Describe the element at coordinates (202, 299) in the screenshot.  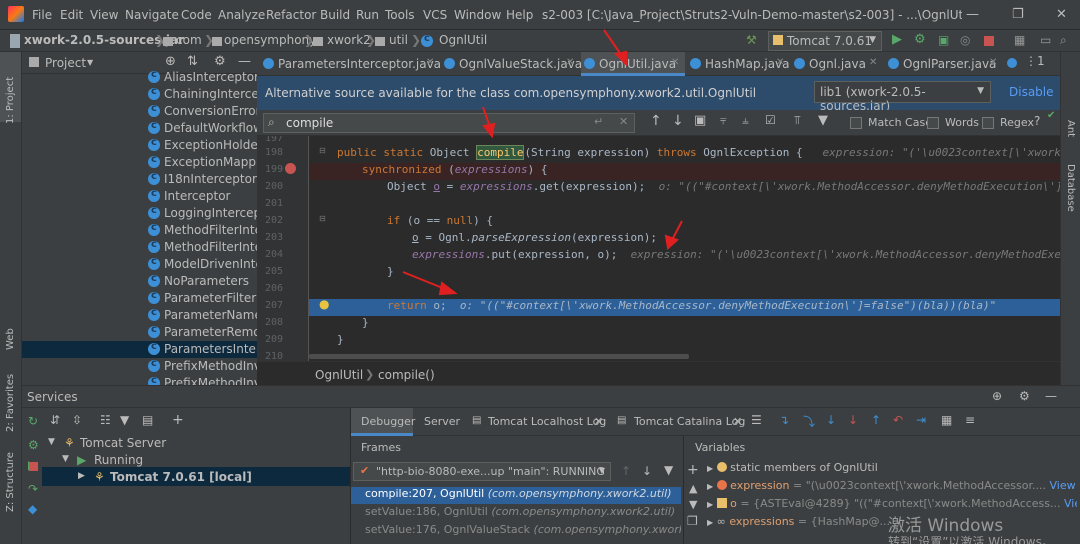
I see `project-class-item: ParameterFilterInterceptor` at that location.